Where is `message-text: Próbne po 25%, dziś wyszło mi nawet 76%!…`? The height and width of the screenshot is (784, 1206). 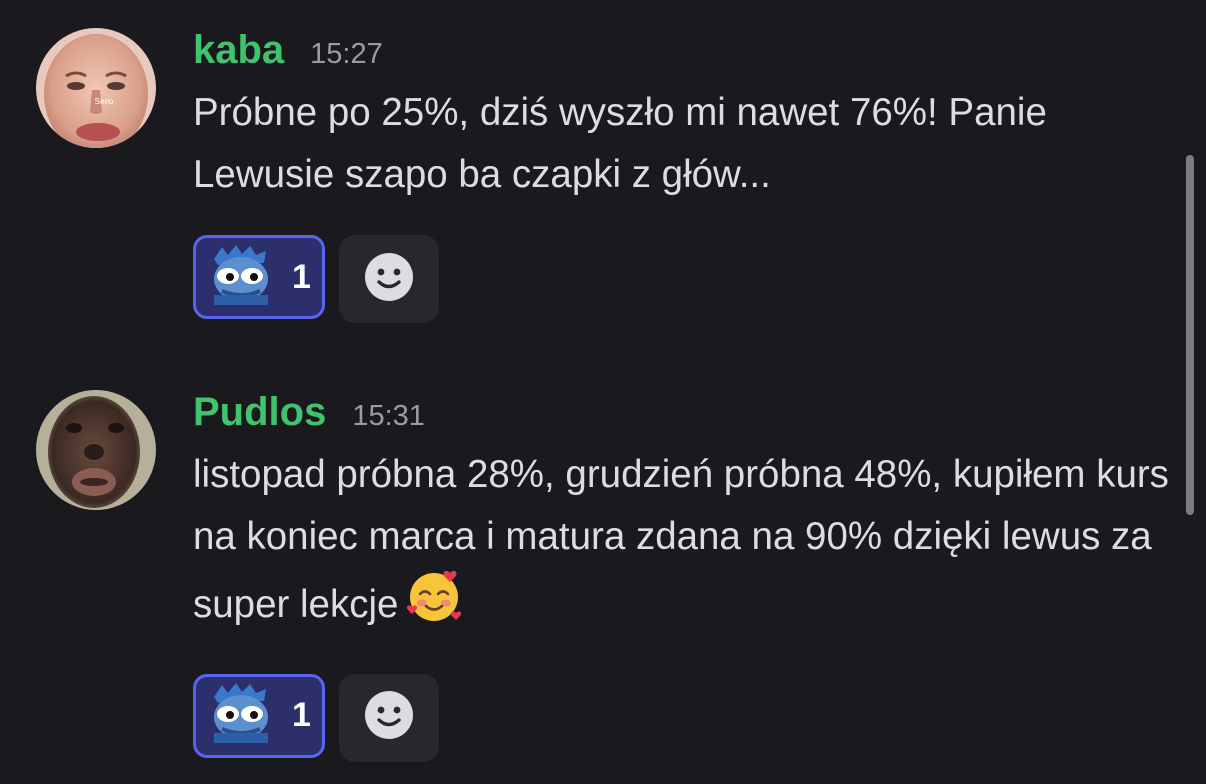
message-text: Próbne po 25%, dziś wyszło mi nawet 76%!… is located at coordinates (620, 143).